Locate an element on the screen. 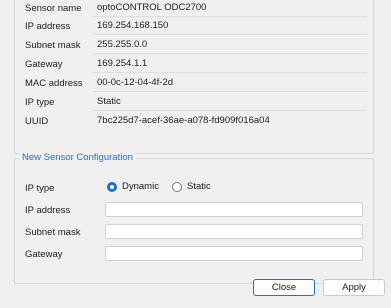 This screenshot has width=391, height=308. dynamic-radio: Dynamic is located at coordinates (133, 186).